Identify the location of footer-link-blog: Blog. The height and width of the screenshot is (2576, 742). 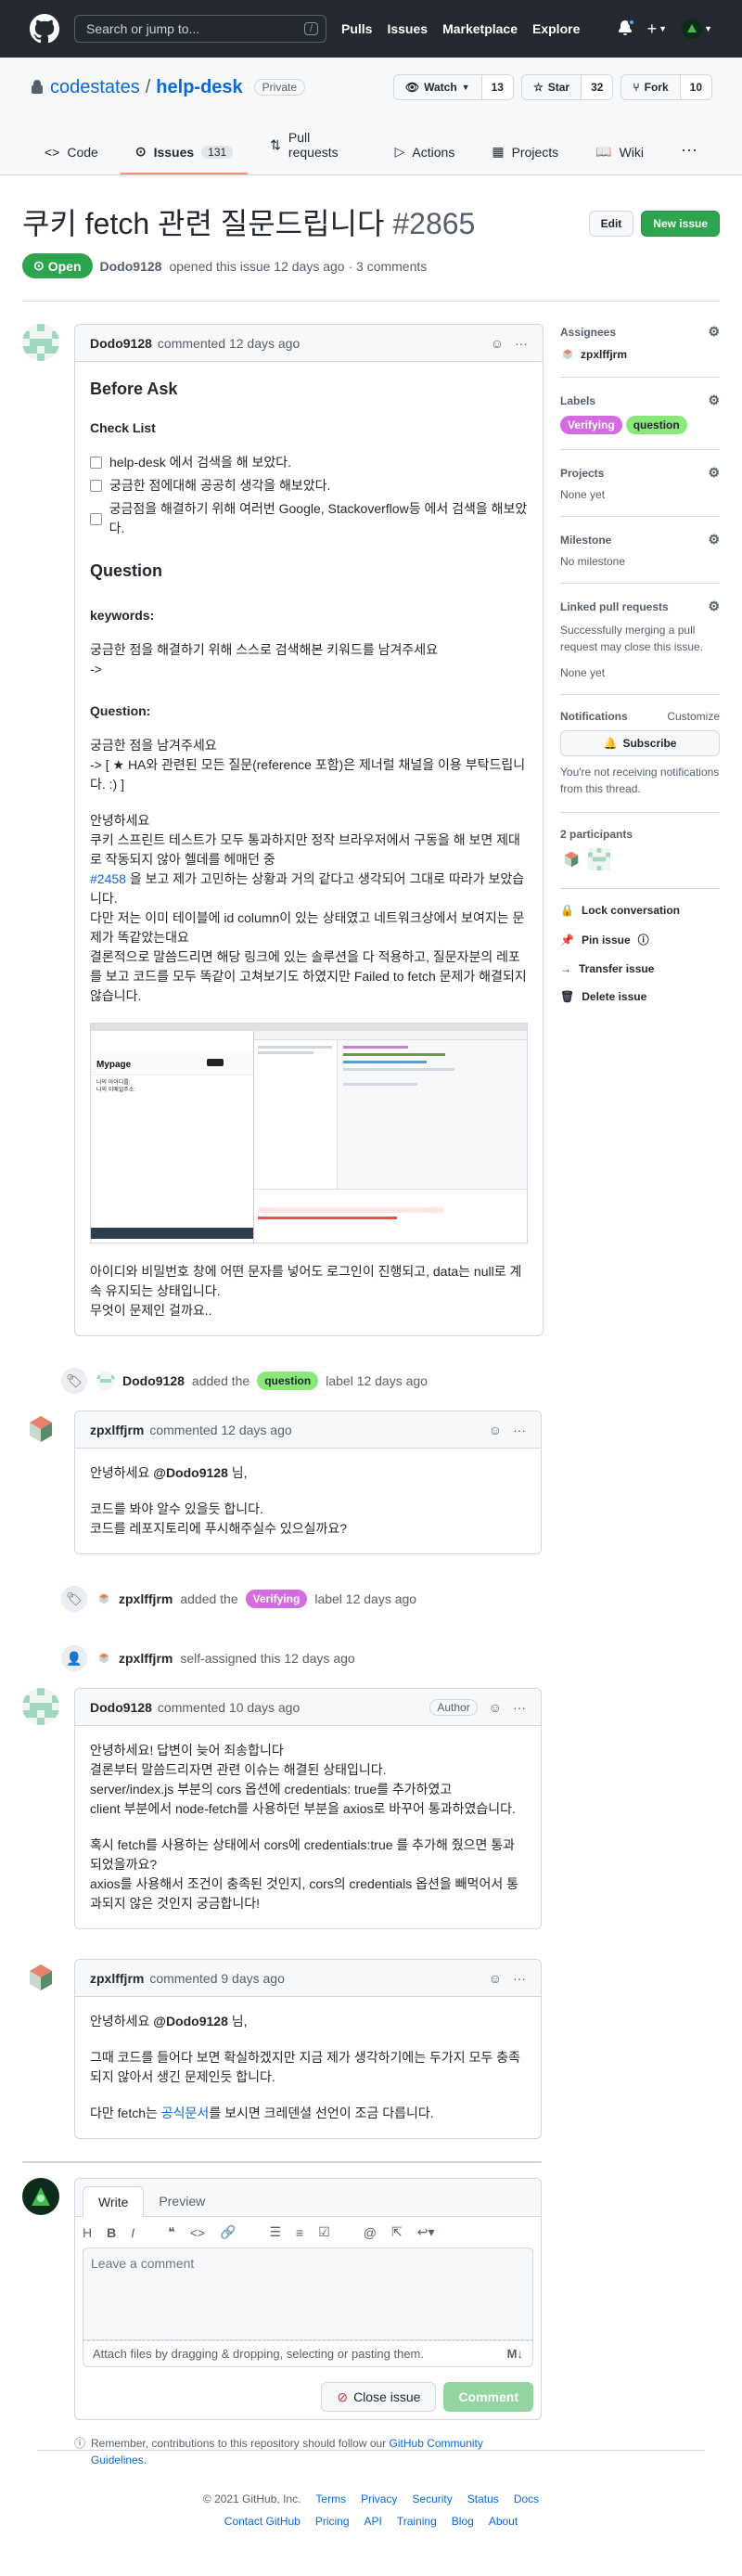
(463, 2521).